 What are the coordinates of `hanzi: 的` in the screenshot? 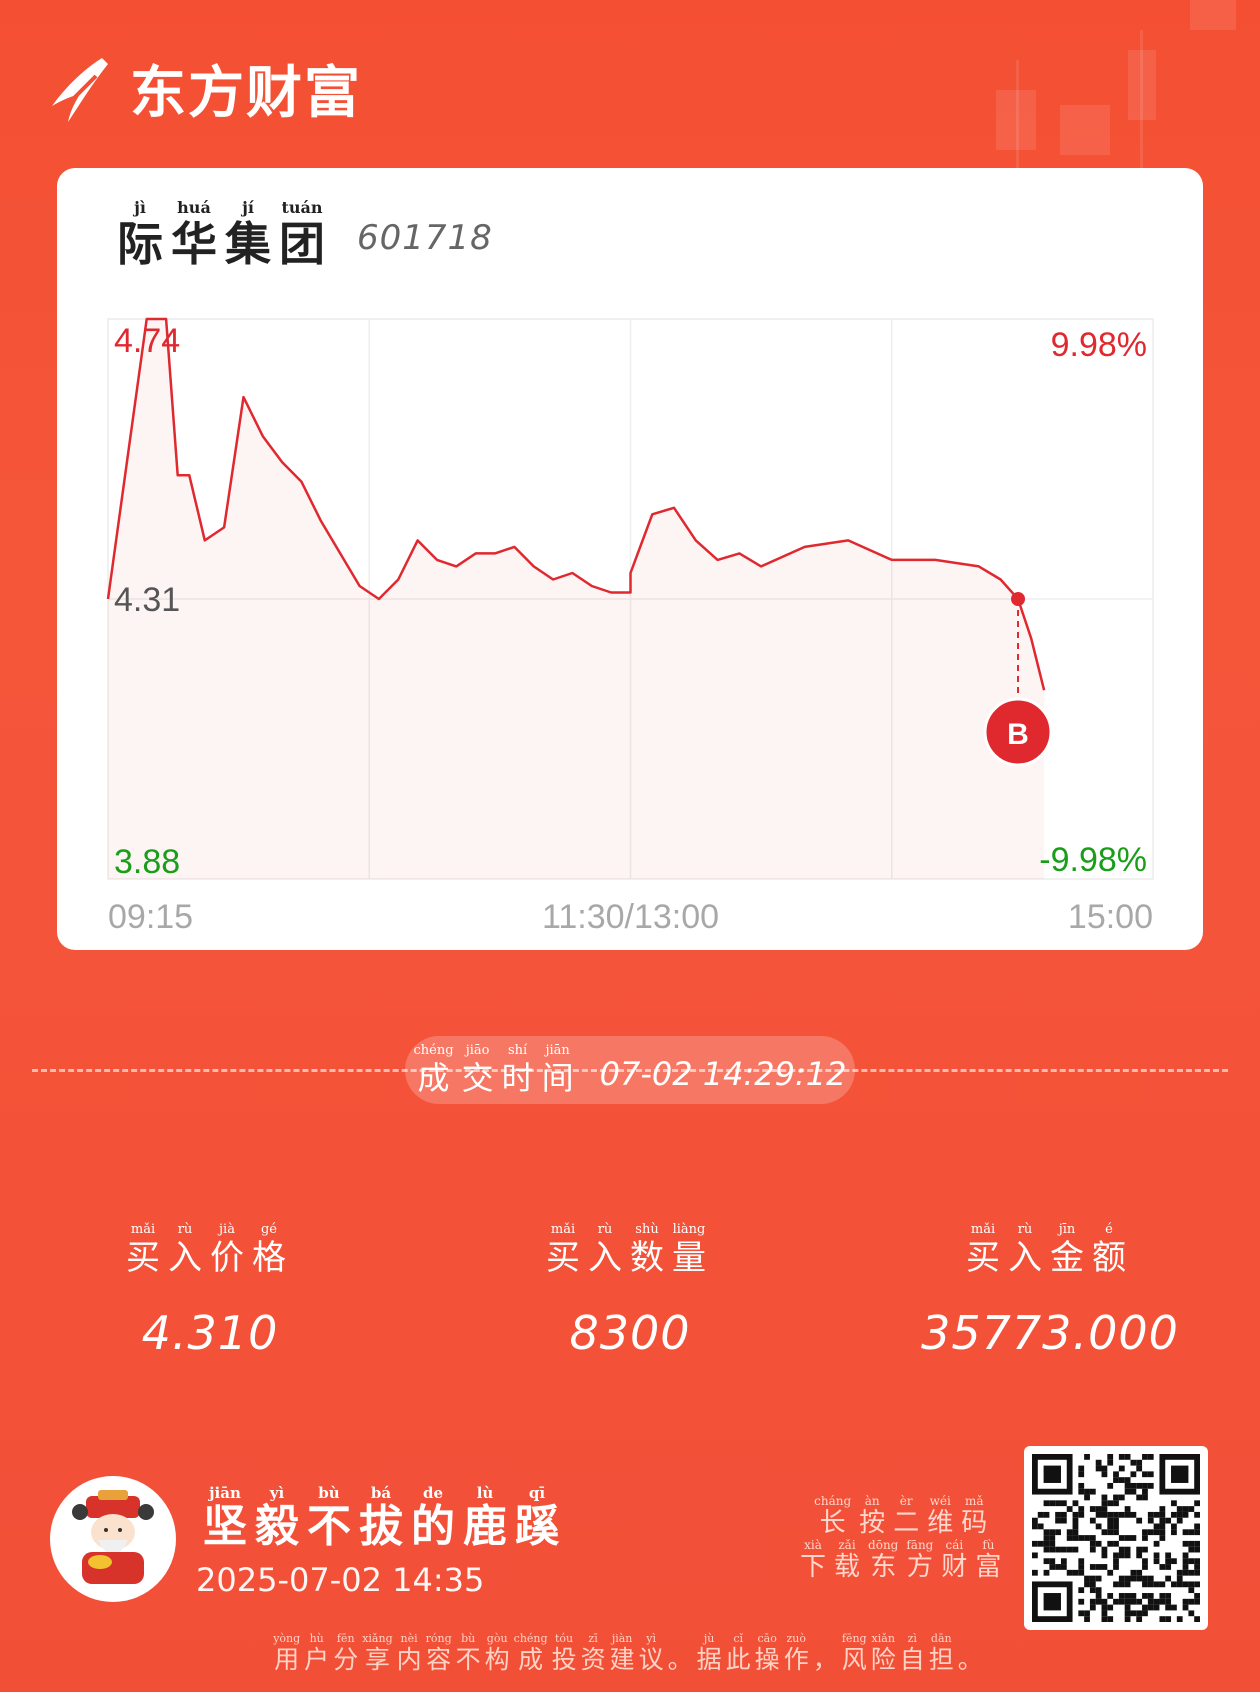 It's located at (433, 1526).